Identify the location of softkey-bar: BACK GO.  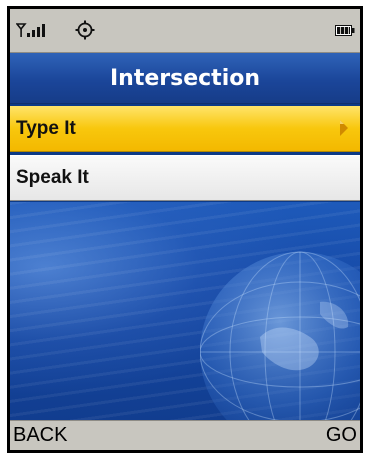
(185, 435).